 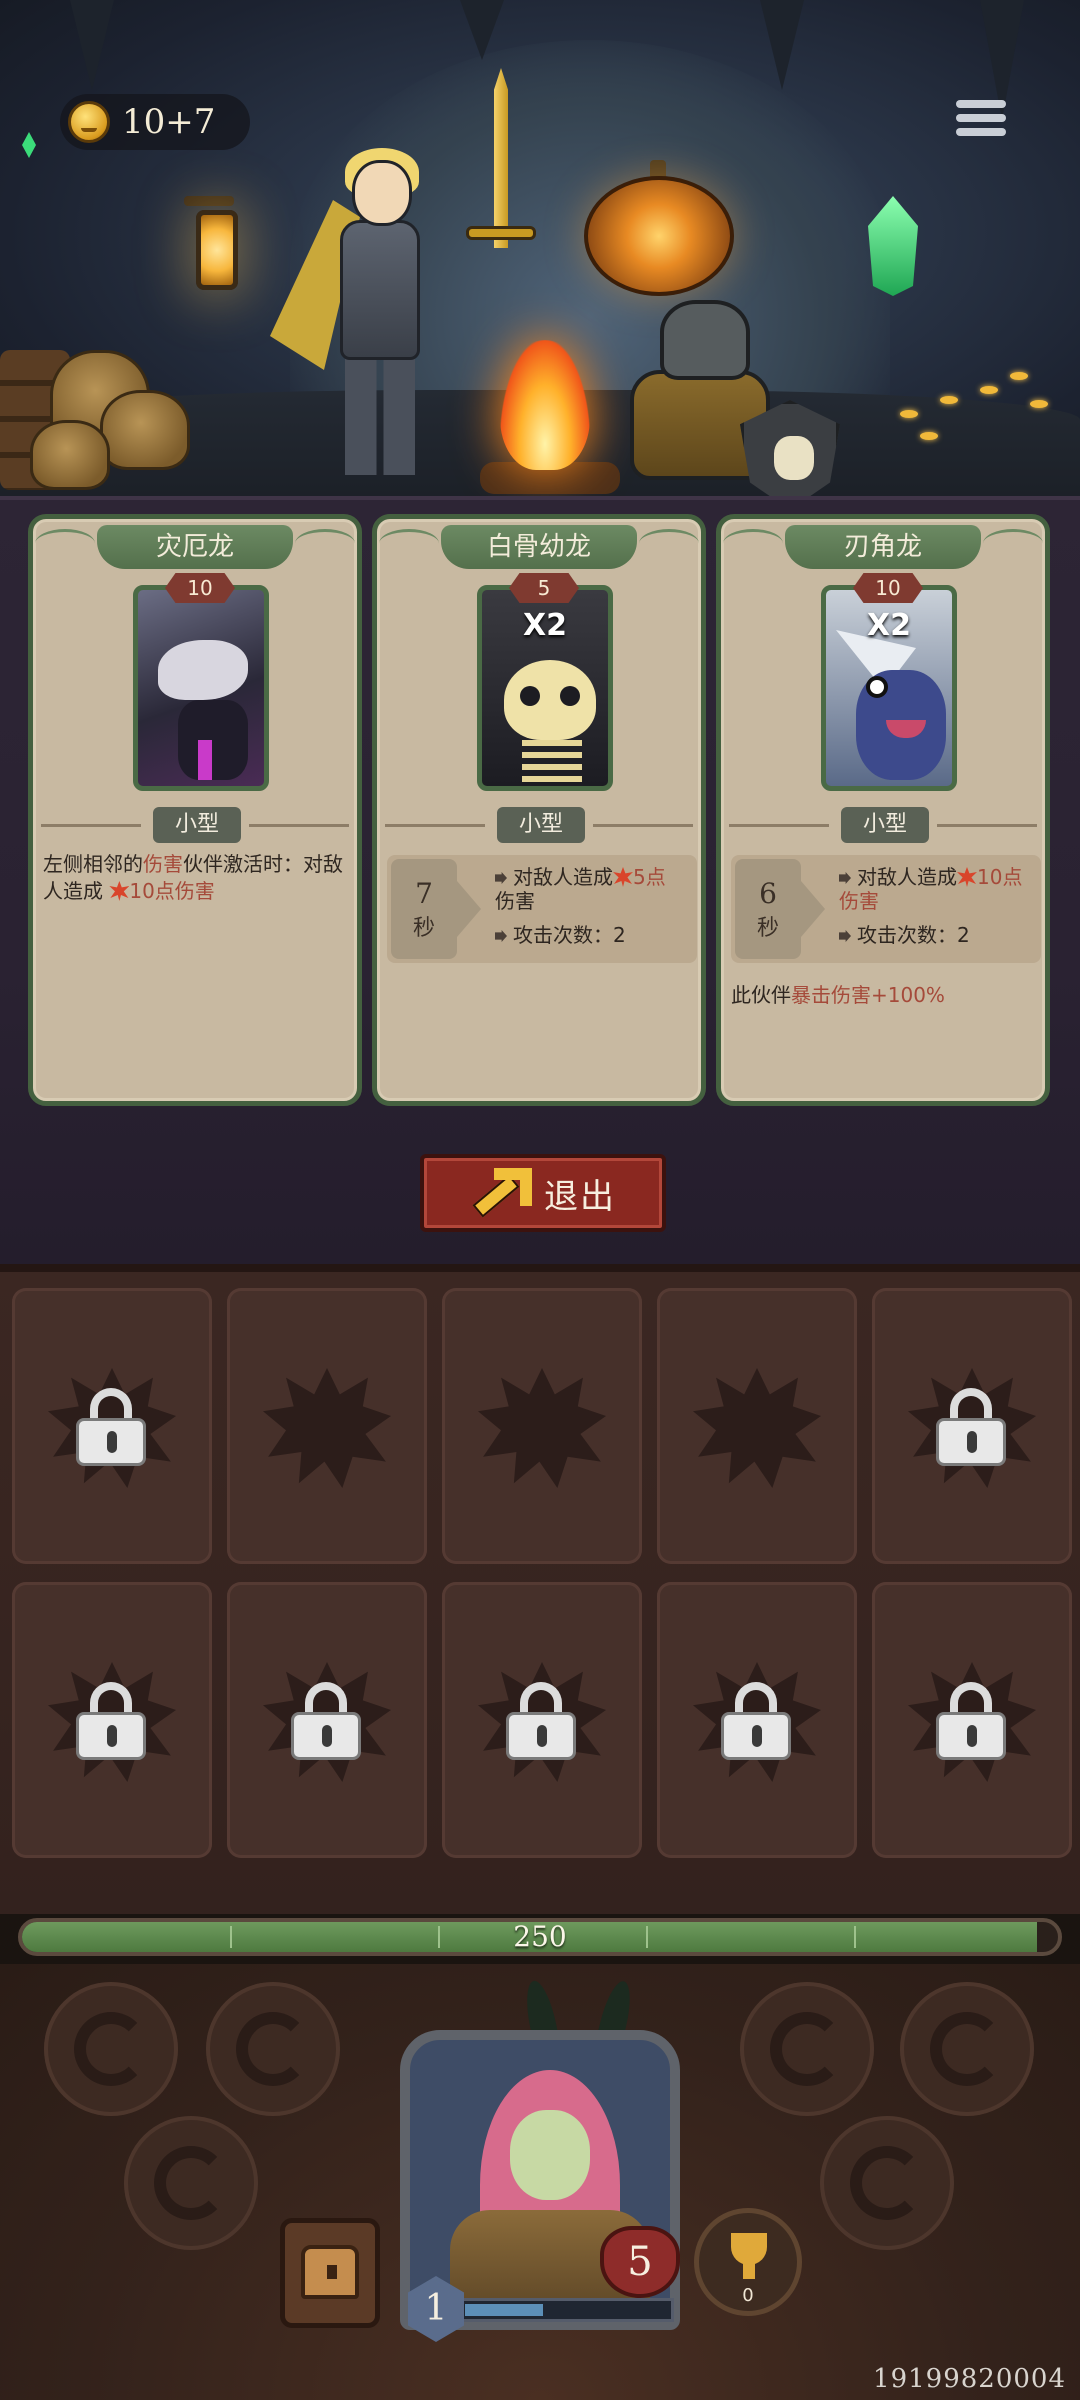 What do you see at coordinates (749, 2256) in the screenshot?
I see `trophy-icon` at bounding box center [749, 2256].